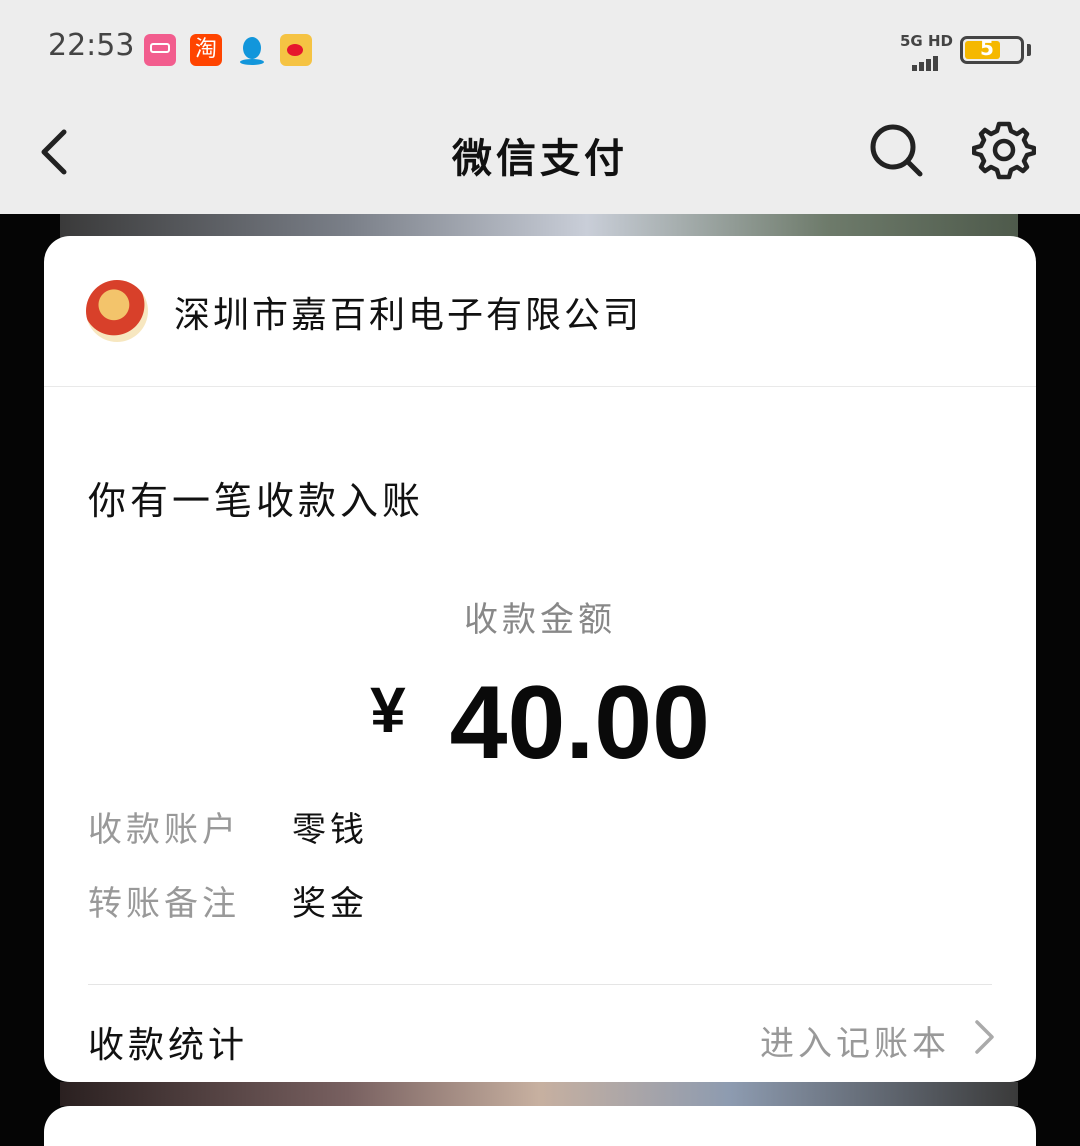 This screenshot has height=1146, width=1080. What do you see at coordinates (117, 311) in the screenshot?
I see `merchant-avatar` at bounding box center [117, 311].